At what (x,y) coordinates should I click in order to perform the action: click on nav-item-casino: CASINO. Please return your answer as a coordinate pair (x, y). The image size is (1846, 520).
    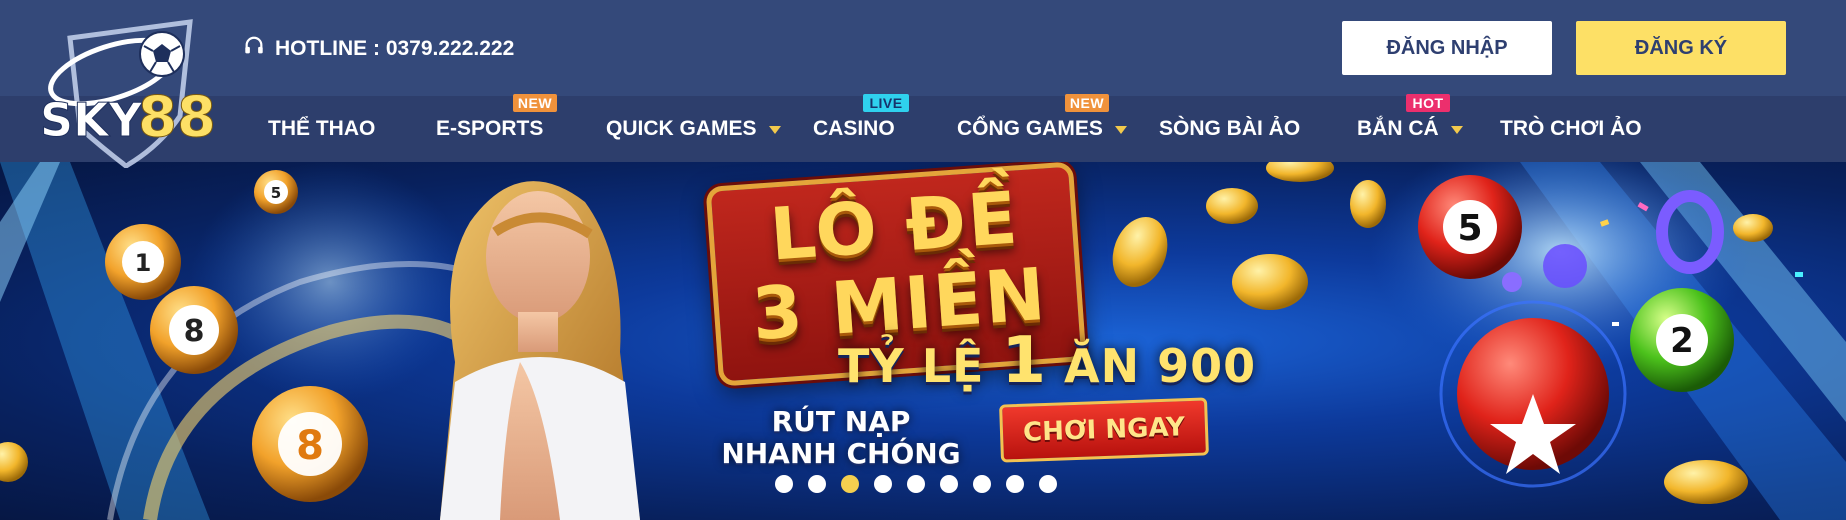
    Looking at the image, I should click on (854, 129).